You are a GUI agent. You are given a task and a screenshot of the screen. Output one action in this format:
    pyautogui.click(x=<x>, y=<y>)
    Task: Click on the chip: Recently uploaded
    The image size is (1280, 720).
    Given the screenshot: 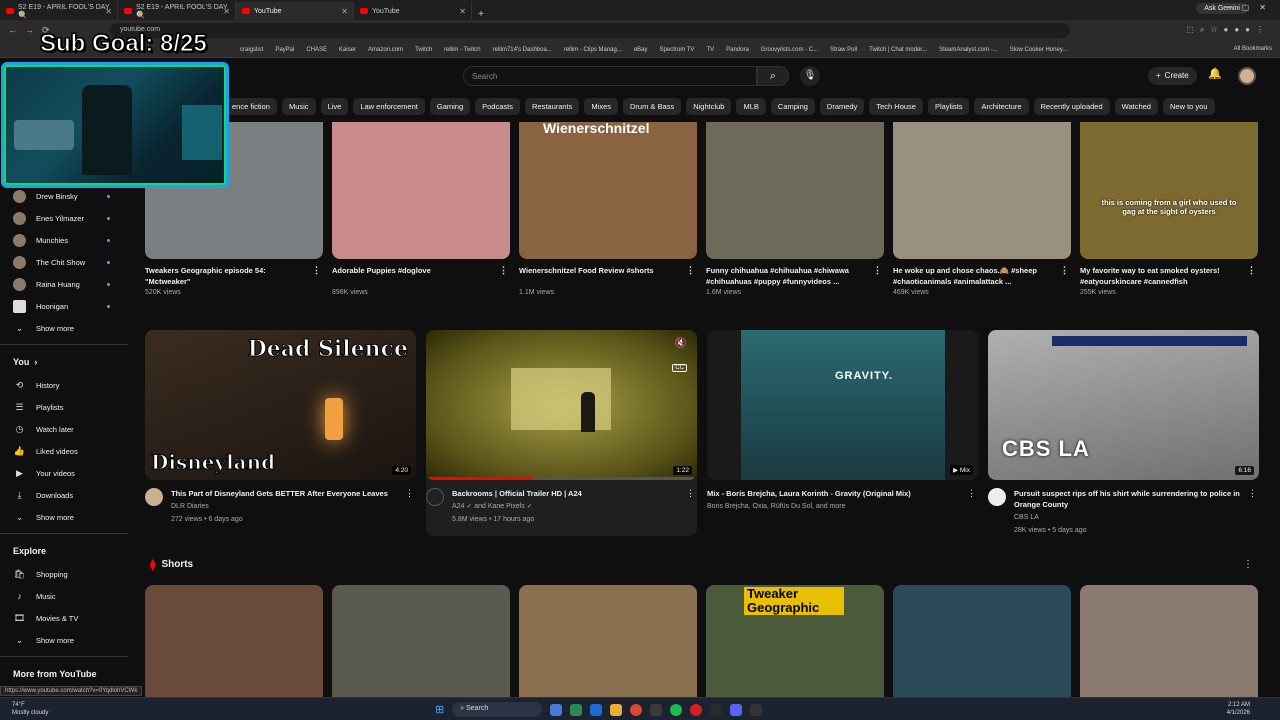 What is the action you would take?
    pyautogui.click(x=1071, y=106)
    